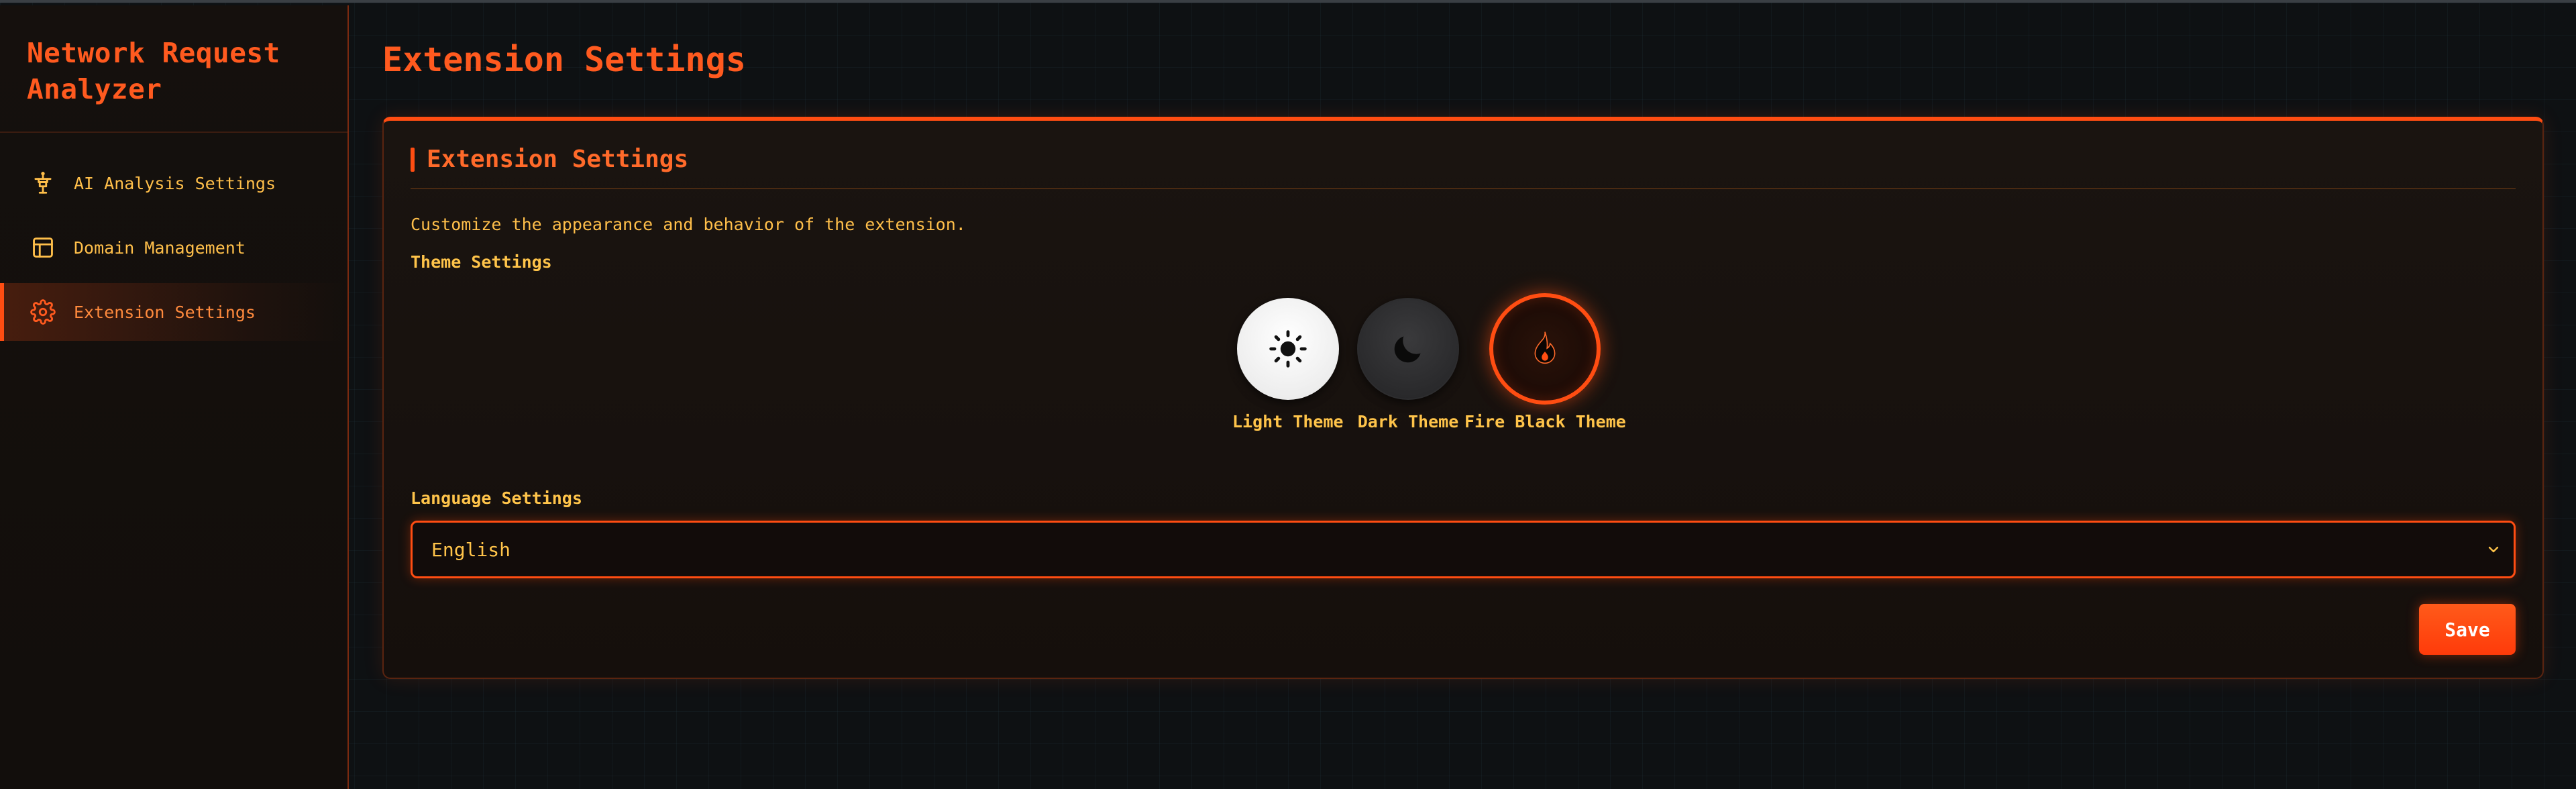 The height and width of the screenshot is (789, 2576). I want to click on theme-settings-label: Theme Settings, so click(481, 262).